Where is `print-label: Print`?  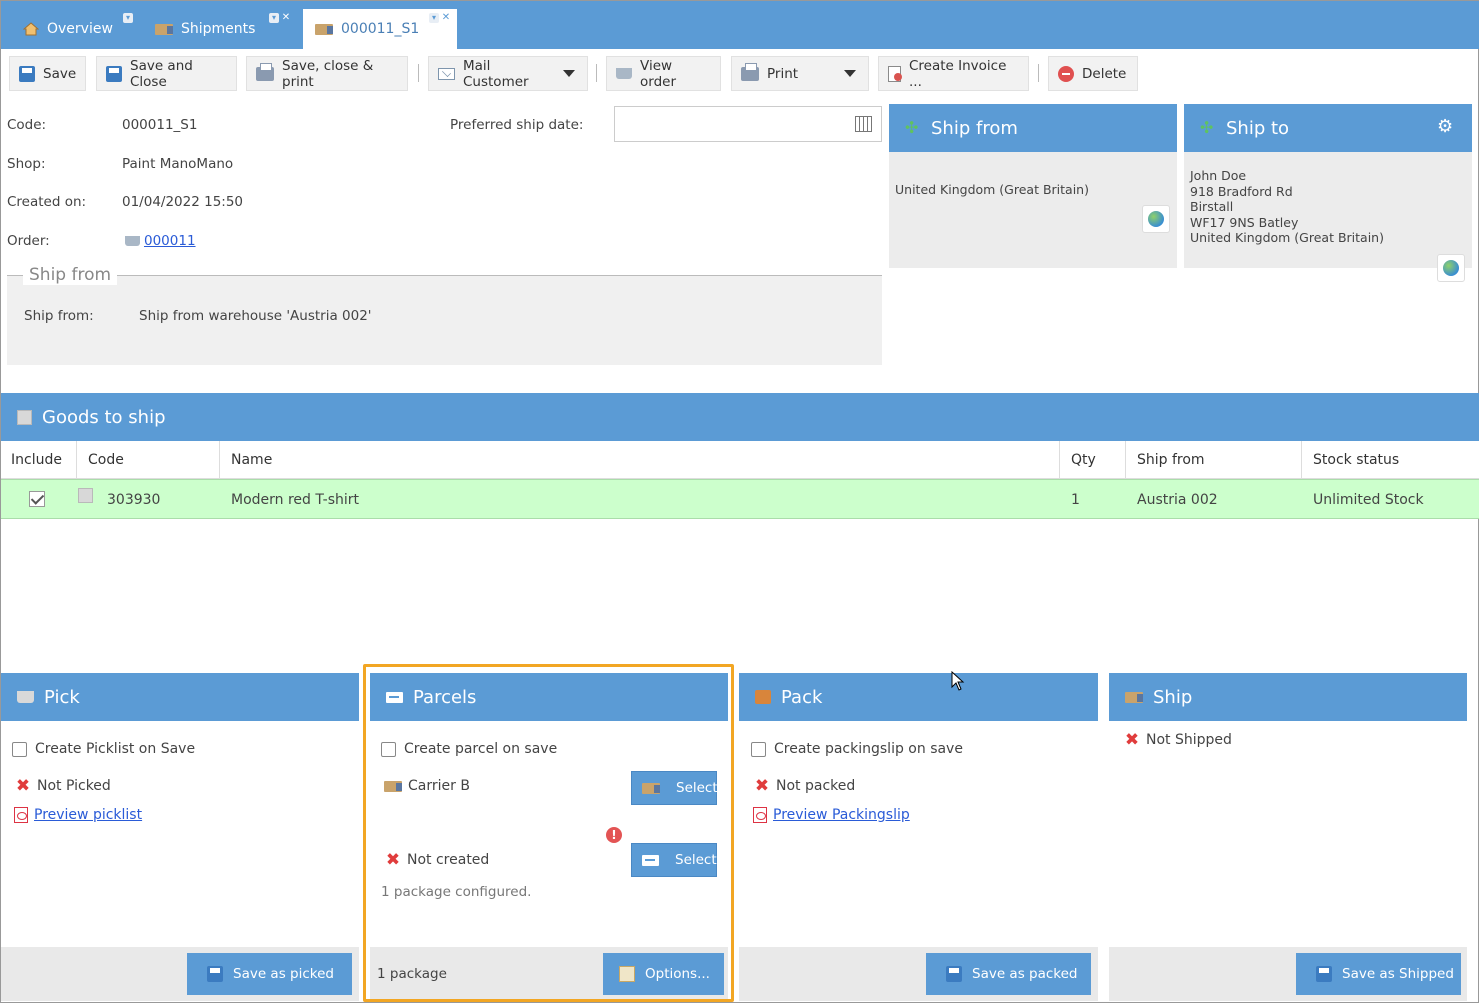 print-label: Print is located at coordinates (783, 73).